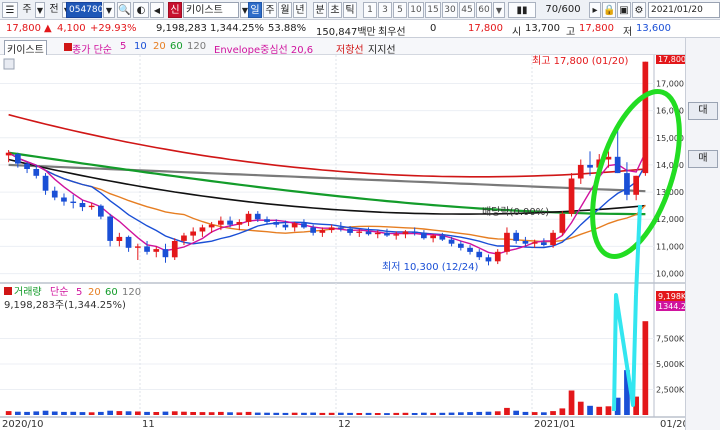  Describe the element at coordinates (111, 292) in the screenshot. I see `volume-ma-60: 60` at that location.